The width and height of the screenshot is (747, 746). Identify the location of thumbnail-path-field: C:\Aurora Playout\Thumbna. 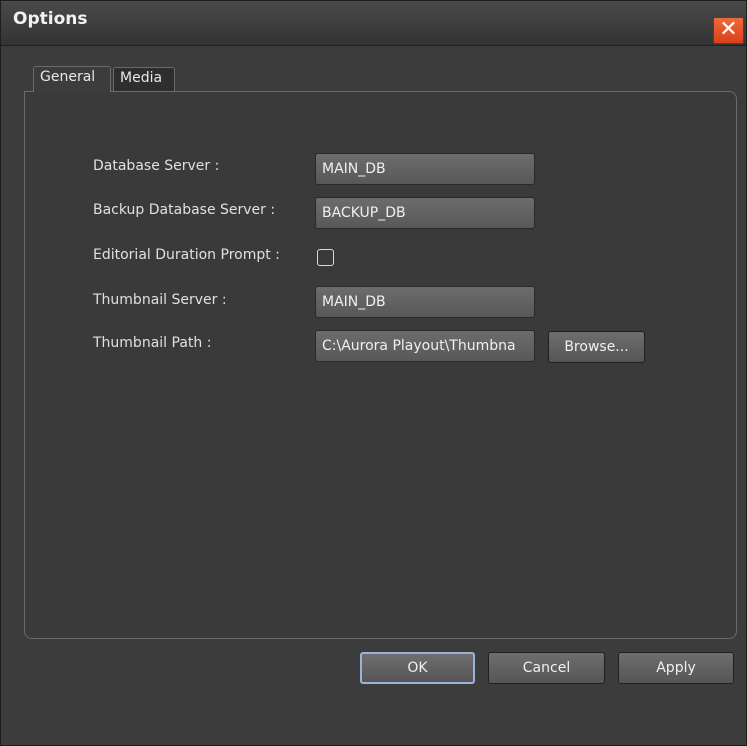
(425, 346).